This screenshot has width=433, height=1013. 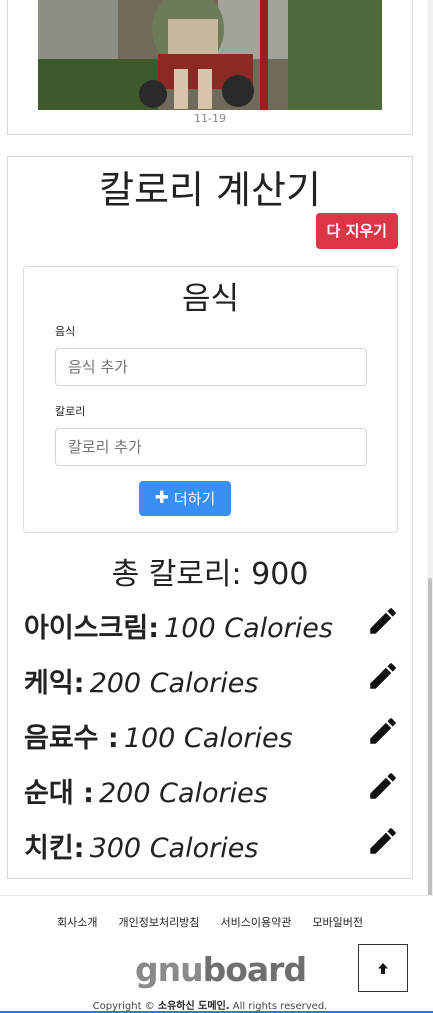 I want to click on list-item: 케익: 200 Calories, so click(x=212, y=681).